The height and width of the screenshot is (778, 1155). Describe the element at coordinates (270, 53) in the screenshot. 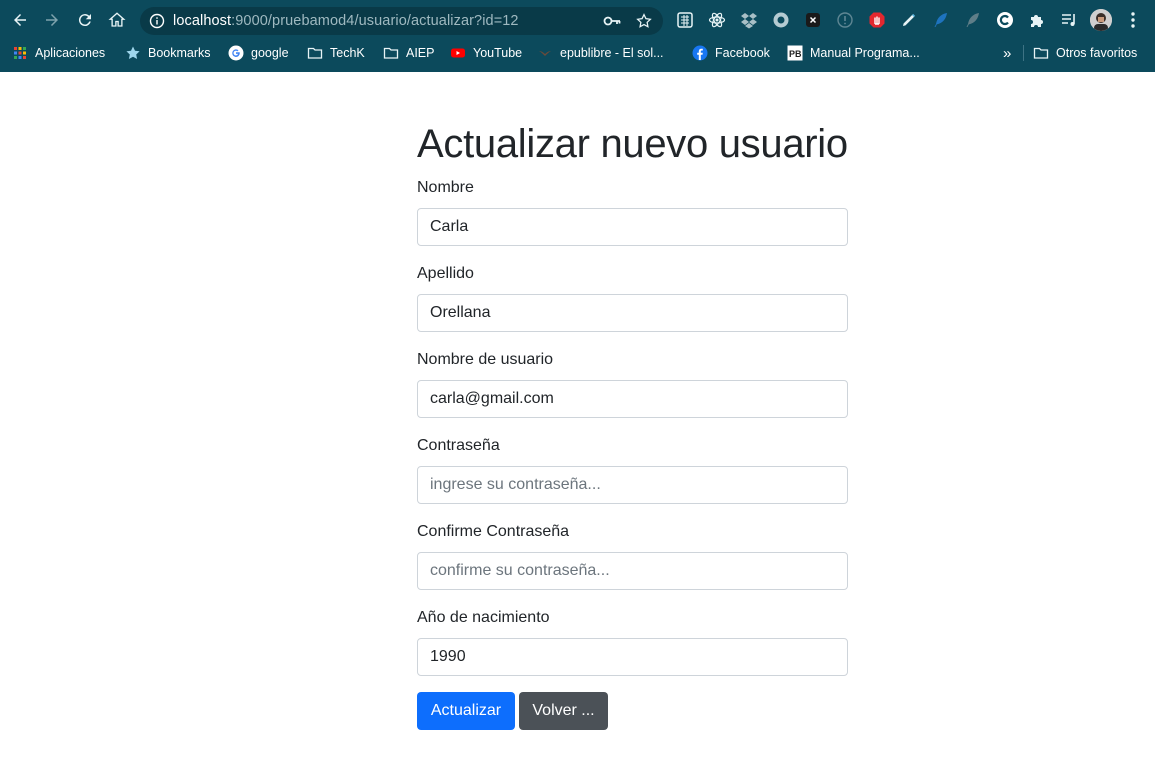

I see `bookmark-label: google` at that location.